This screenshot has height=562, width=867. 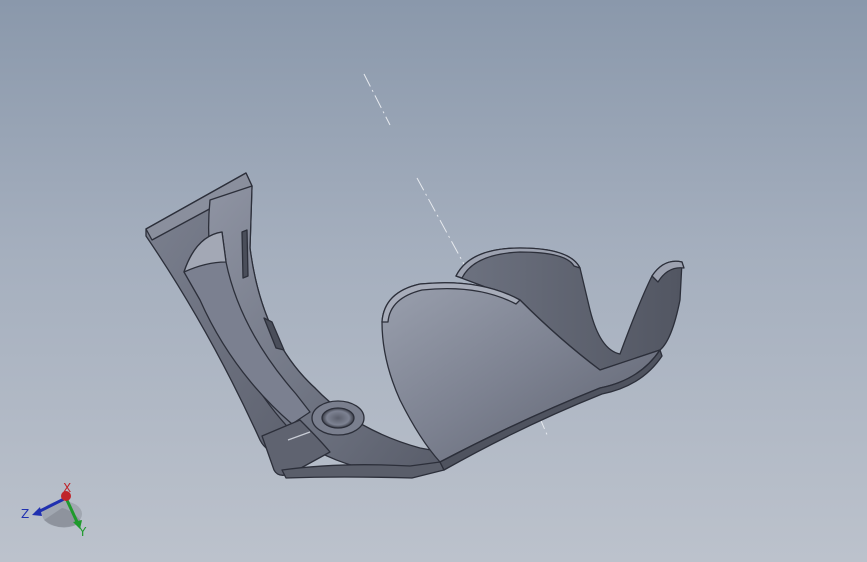 What do you see at coordinates (245, 254) in the screenshot?
I see `slot-upper` at bounding box center [245, 254].